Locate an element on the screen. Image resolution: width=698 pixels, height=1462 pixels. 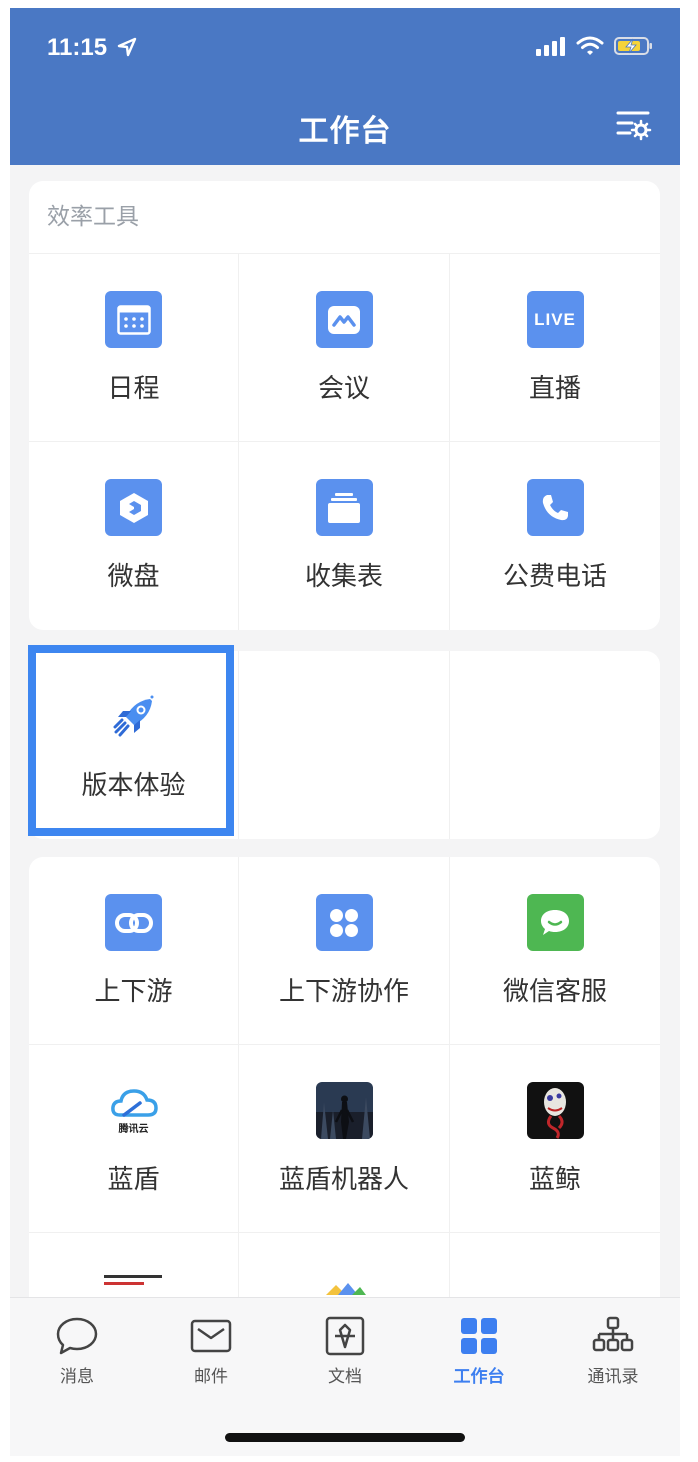
app-label: 日程 is located at coordinates (133, 389).